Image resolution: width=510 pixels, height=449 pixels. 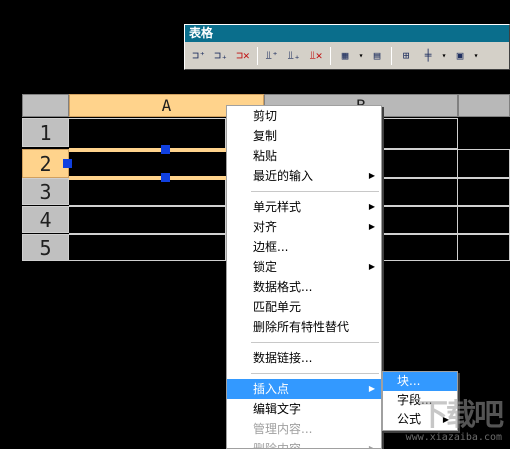 What do you see at coordinates (277, 409) in the screenshot?
I see `menu-item-label: 编辑文字` at bounding box center [277, 409].